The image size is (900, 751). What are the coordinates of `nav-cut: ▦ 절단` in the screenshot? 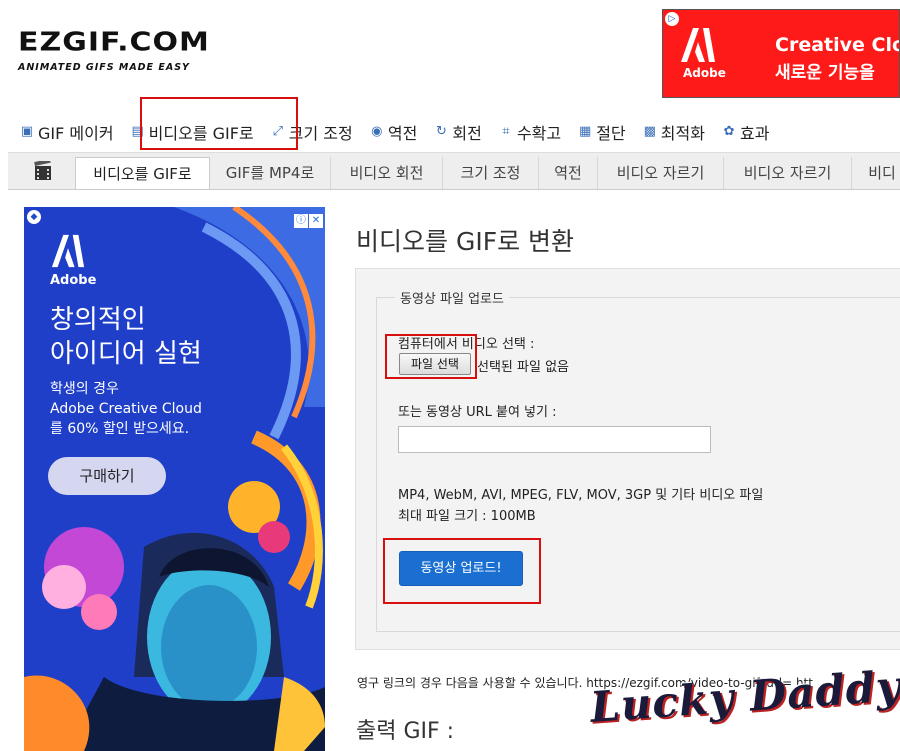 It's located at (602, 132).